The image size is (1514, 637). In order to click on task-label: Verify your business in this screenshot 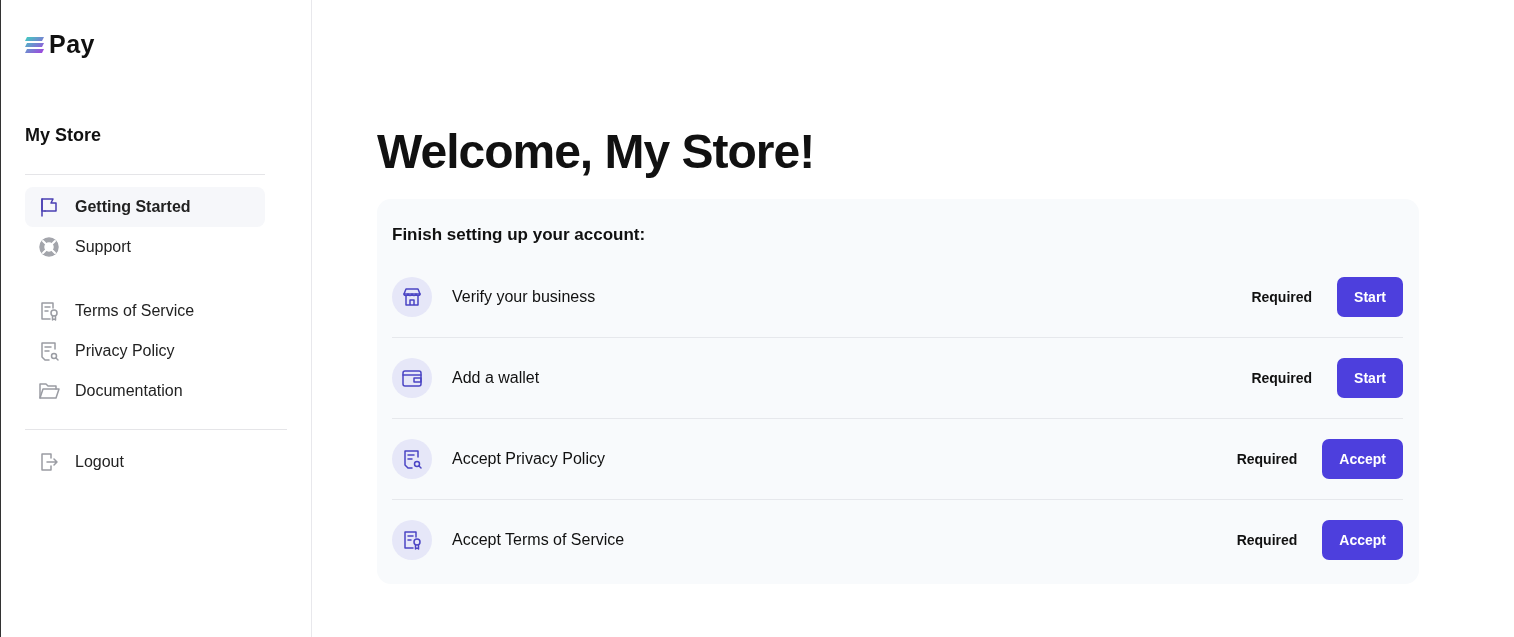, I will do `click(524, 297)`.